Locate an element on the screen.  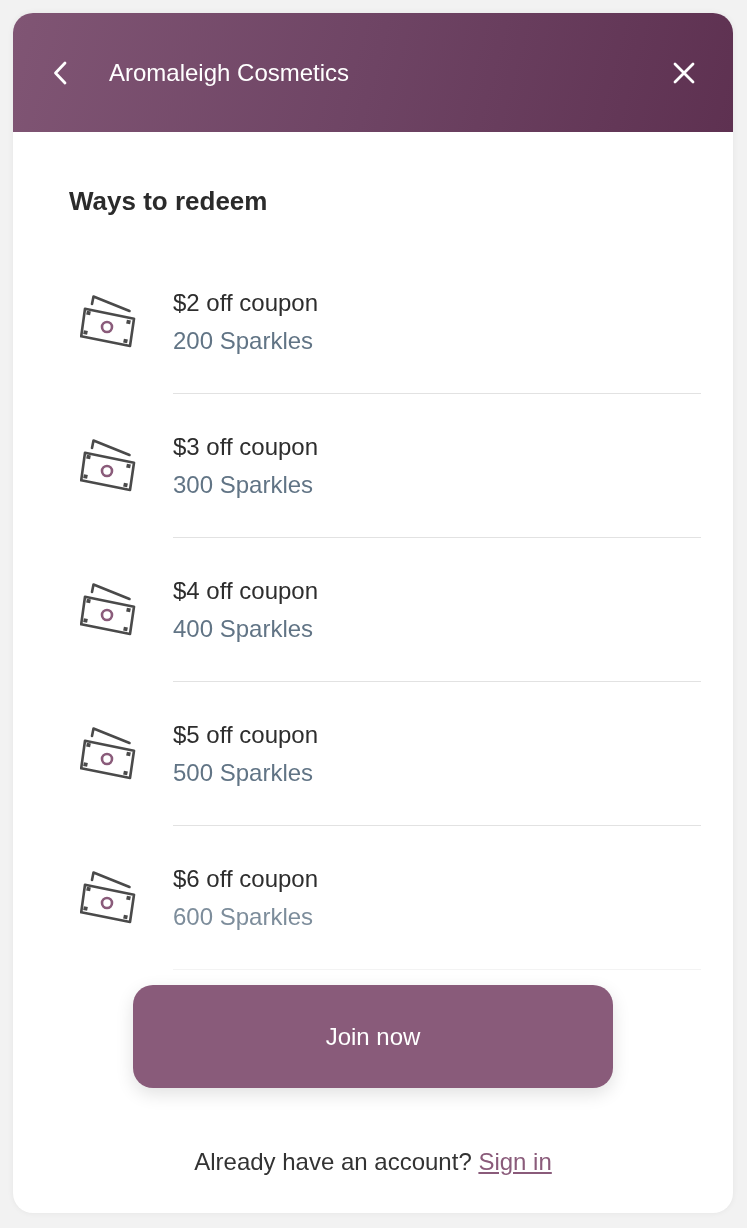
reward-cost: 200 Sparkles is located at coordinates (243, 341).